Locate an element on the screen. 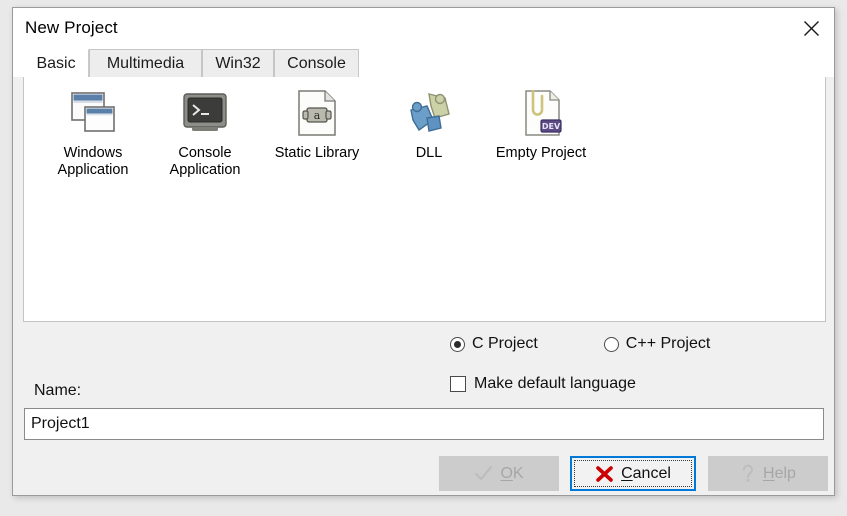 The image size is (847, 516). title-bar: New Project is located at coordinates (423, 28).